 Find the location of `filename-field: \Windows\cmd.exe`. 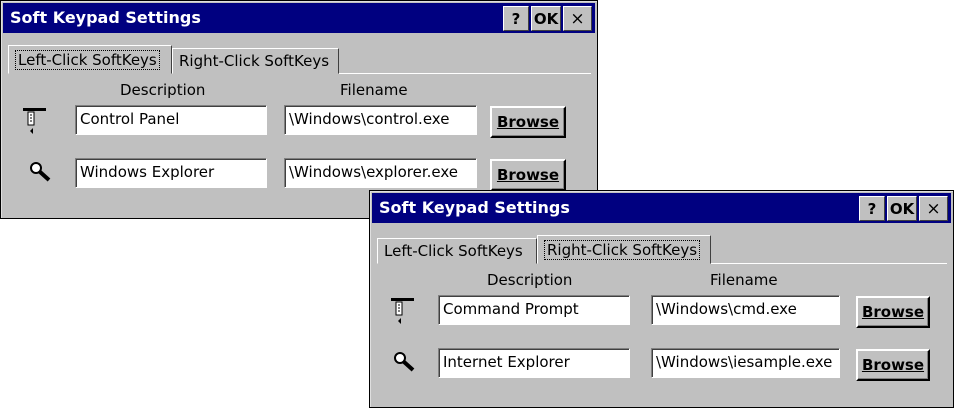

filename-field: \Windows\cmd.exe is located at coordinates (745, 310).